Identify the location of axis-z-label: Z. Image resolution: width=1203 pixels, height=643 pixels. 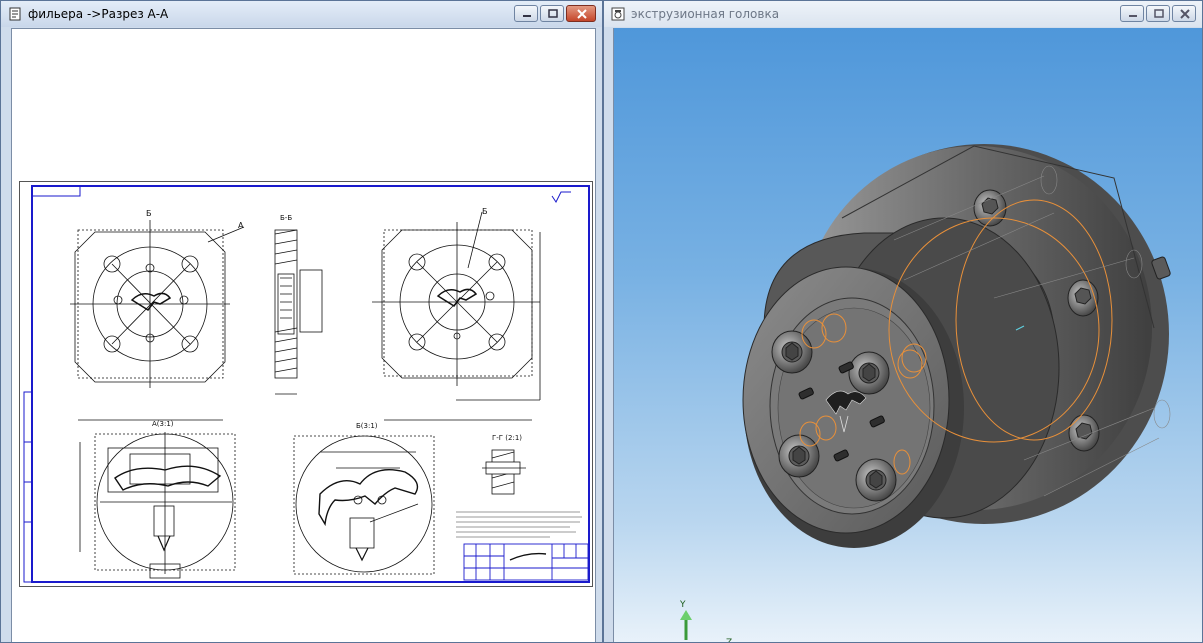
(729, 640).